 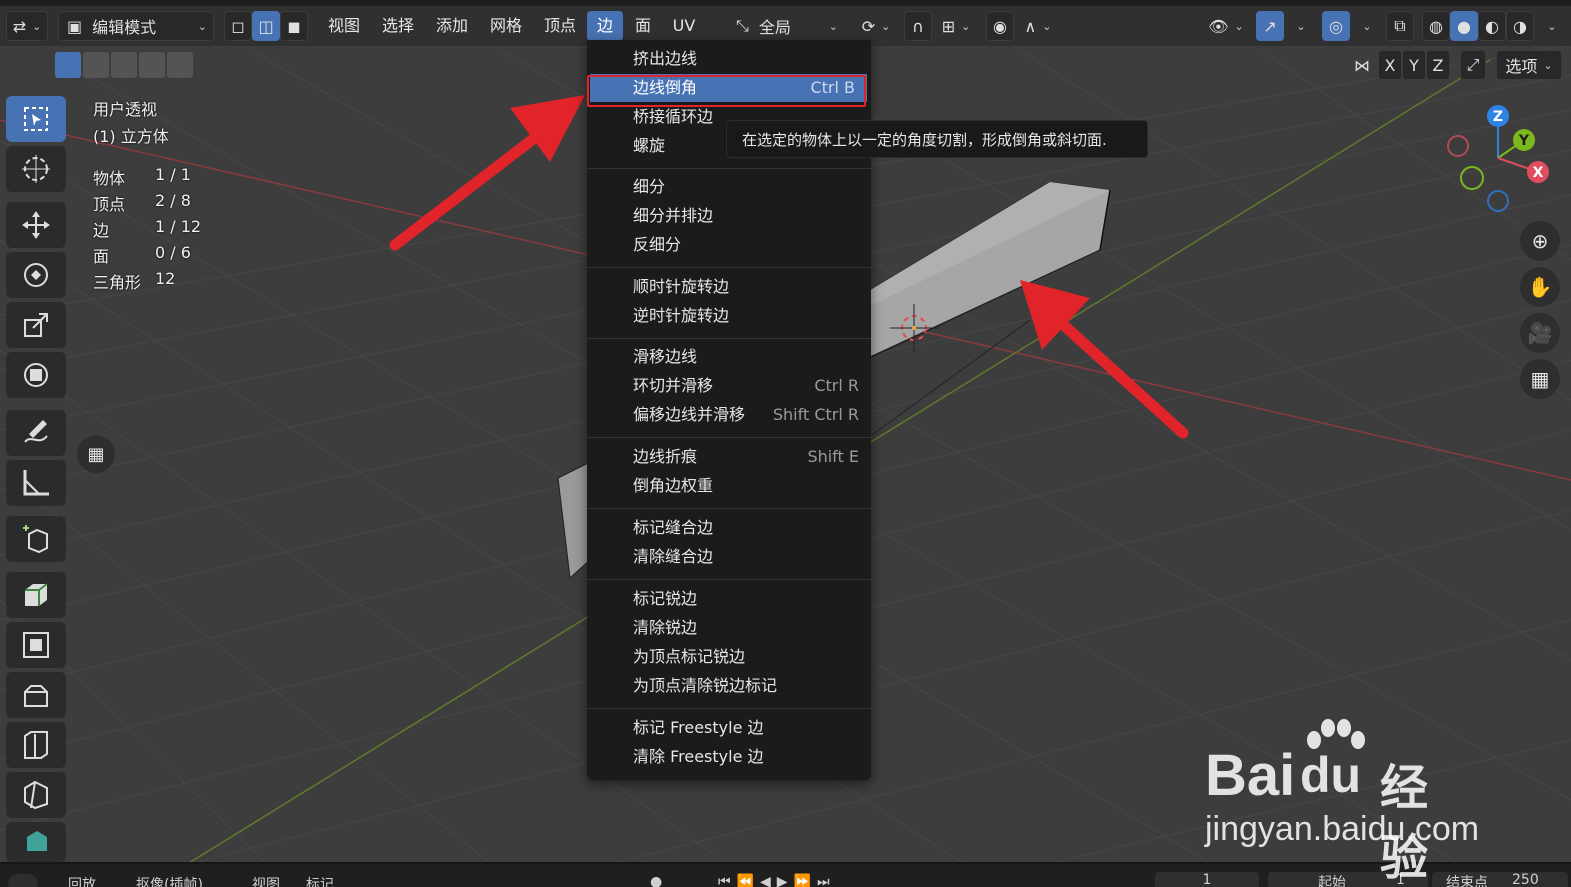 What do you see at coordinates (729, 216) in the screenshot?
I see `menu-item-subdivide-edge-ring: 细分并排边` at bounding box center [729, 216].